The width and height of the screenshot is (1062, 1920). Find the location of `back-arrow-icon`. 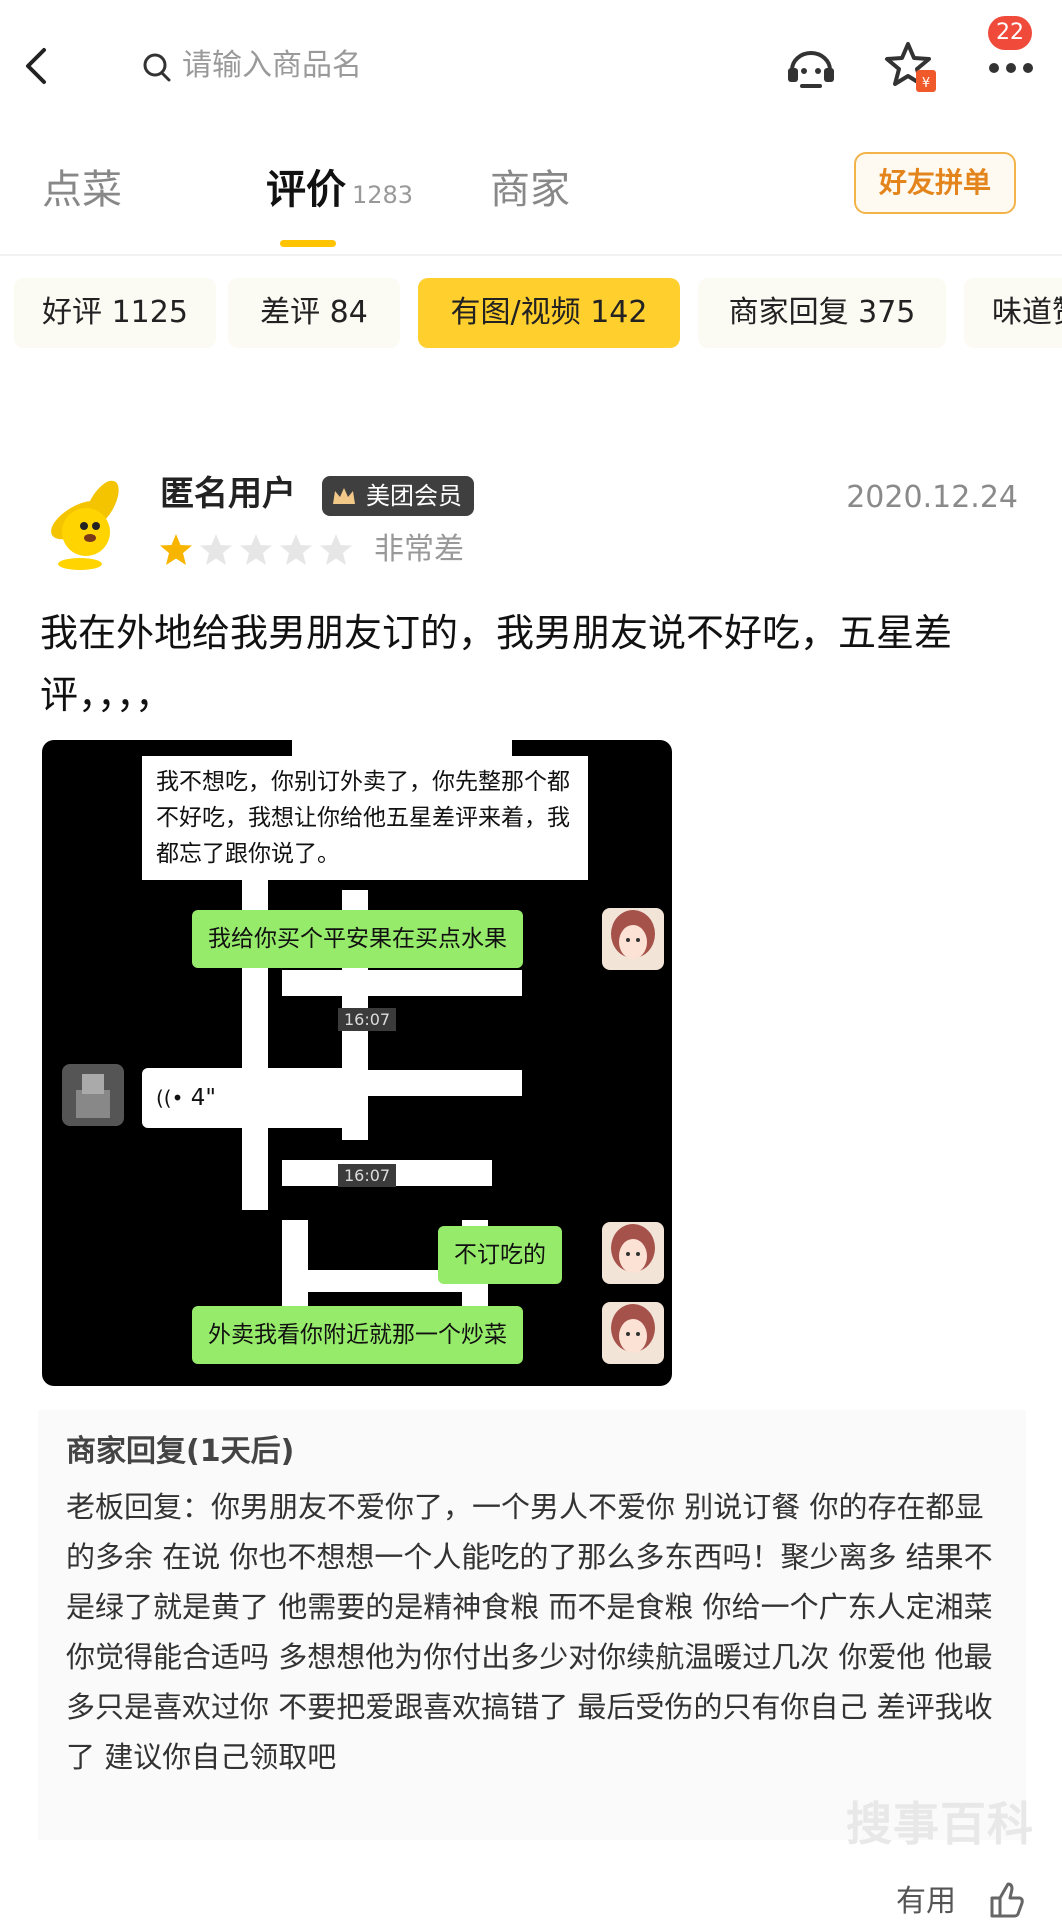

back-arrow-icon is located at coordinates (36, 66).